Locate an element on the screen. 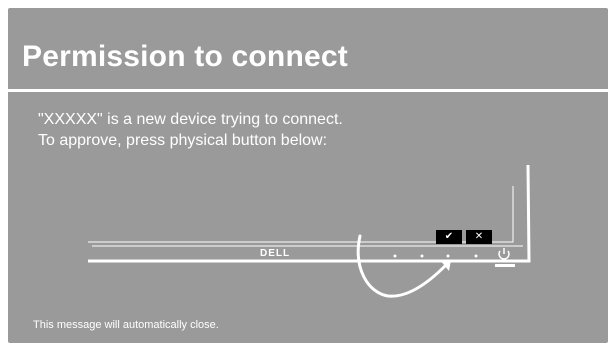 Image resolution: width=616 pixels, height=351 pixels. approve-button-label: ✔ is located at coordinates (449, 237).